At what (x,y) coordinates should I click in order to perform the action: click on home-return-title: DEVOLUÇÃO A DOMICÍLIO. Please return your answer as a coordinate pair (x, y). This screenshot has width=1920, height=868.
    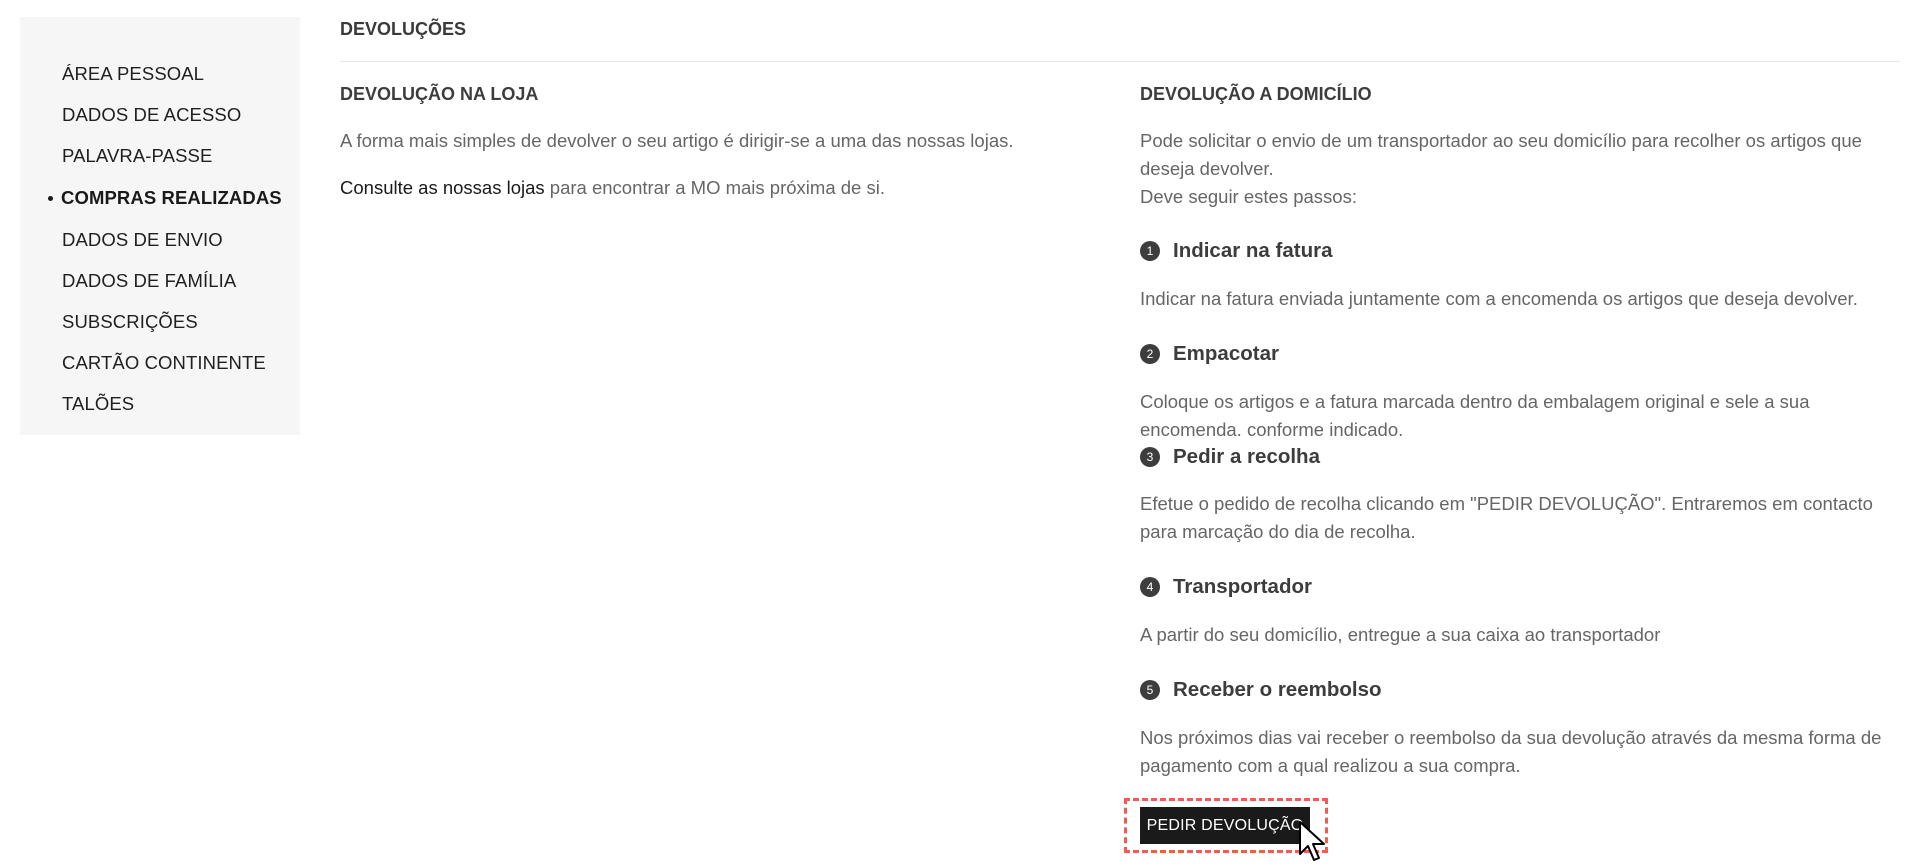
    Looking at the image, I should click on (1256, 94).